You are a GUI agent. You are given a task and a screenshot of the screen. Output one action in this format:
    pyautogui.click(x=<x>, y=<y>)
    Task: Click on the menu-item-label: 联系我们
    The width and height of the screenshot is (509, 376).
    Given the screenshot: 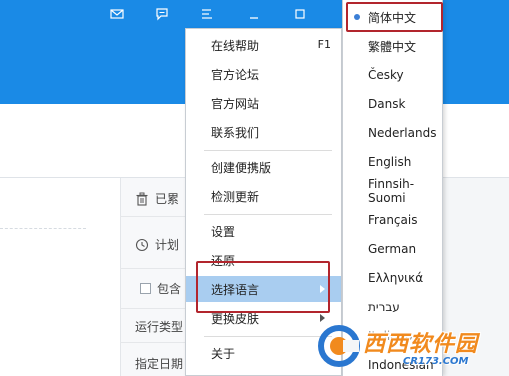 What is the action you would take?
    pyautogui.click(x=235, y=132)
    